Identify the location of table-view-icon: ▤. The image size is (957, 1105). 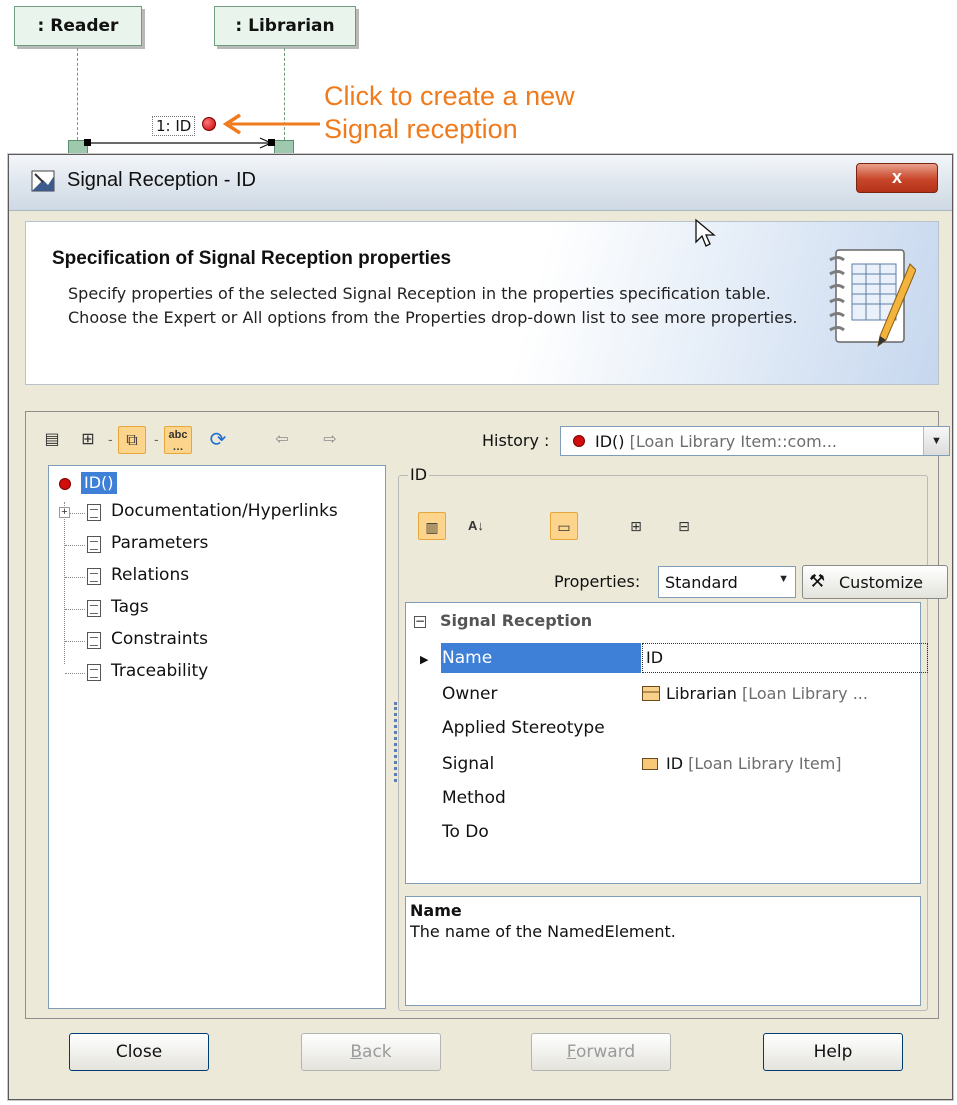
(52, 440).